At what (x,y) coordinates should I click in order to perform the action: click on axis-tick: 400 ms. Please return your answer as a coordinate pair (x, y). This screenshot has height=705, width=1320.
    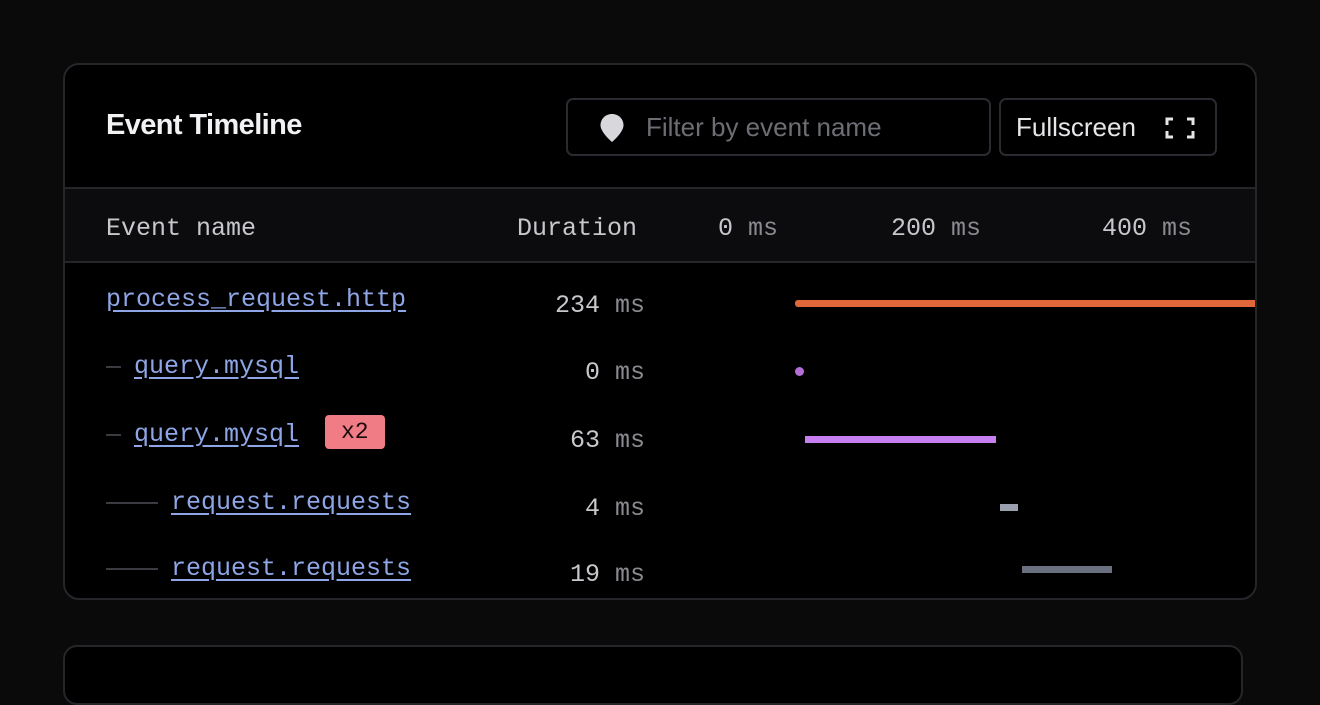
    Looking at the image, I should click on (1147, 228).